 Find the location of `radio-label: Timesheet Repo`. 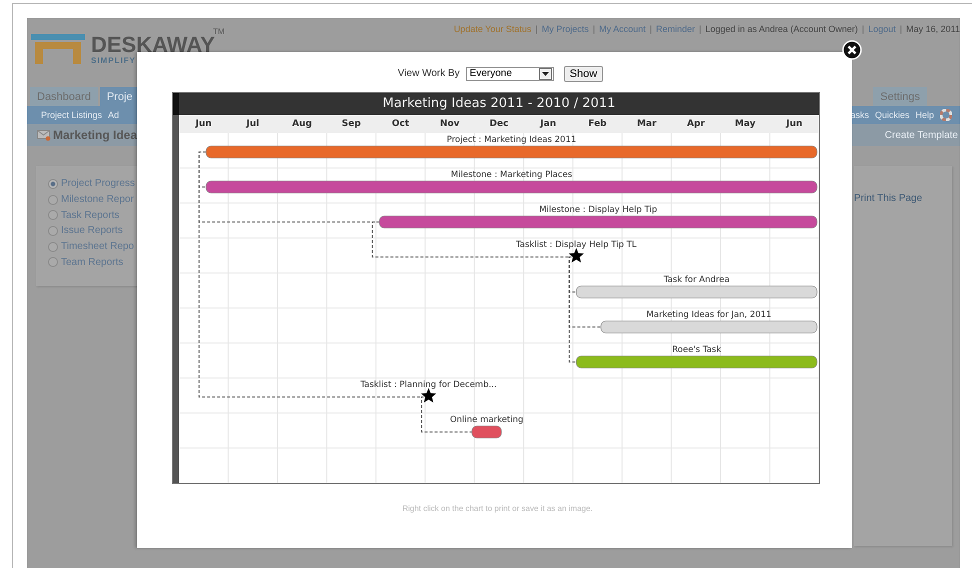

radio-label: Timesheet Repo is located at coordinates (97, 246).